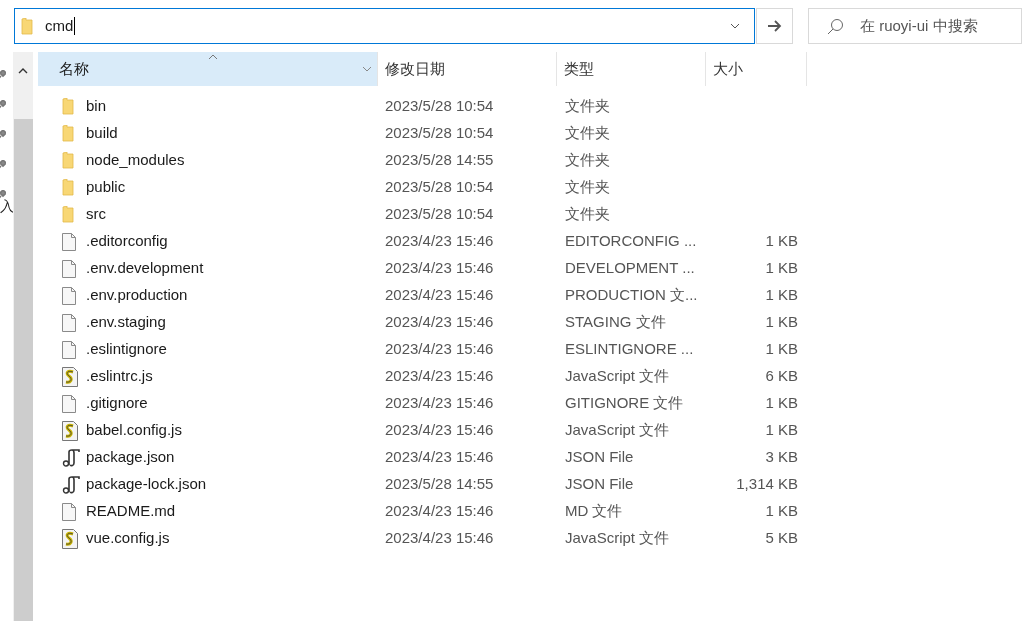  I want to click on go-button, so click(774, 26).